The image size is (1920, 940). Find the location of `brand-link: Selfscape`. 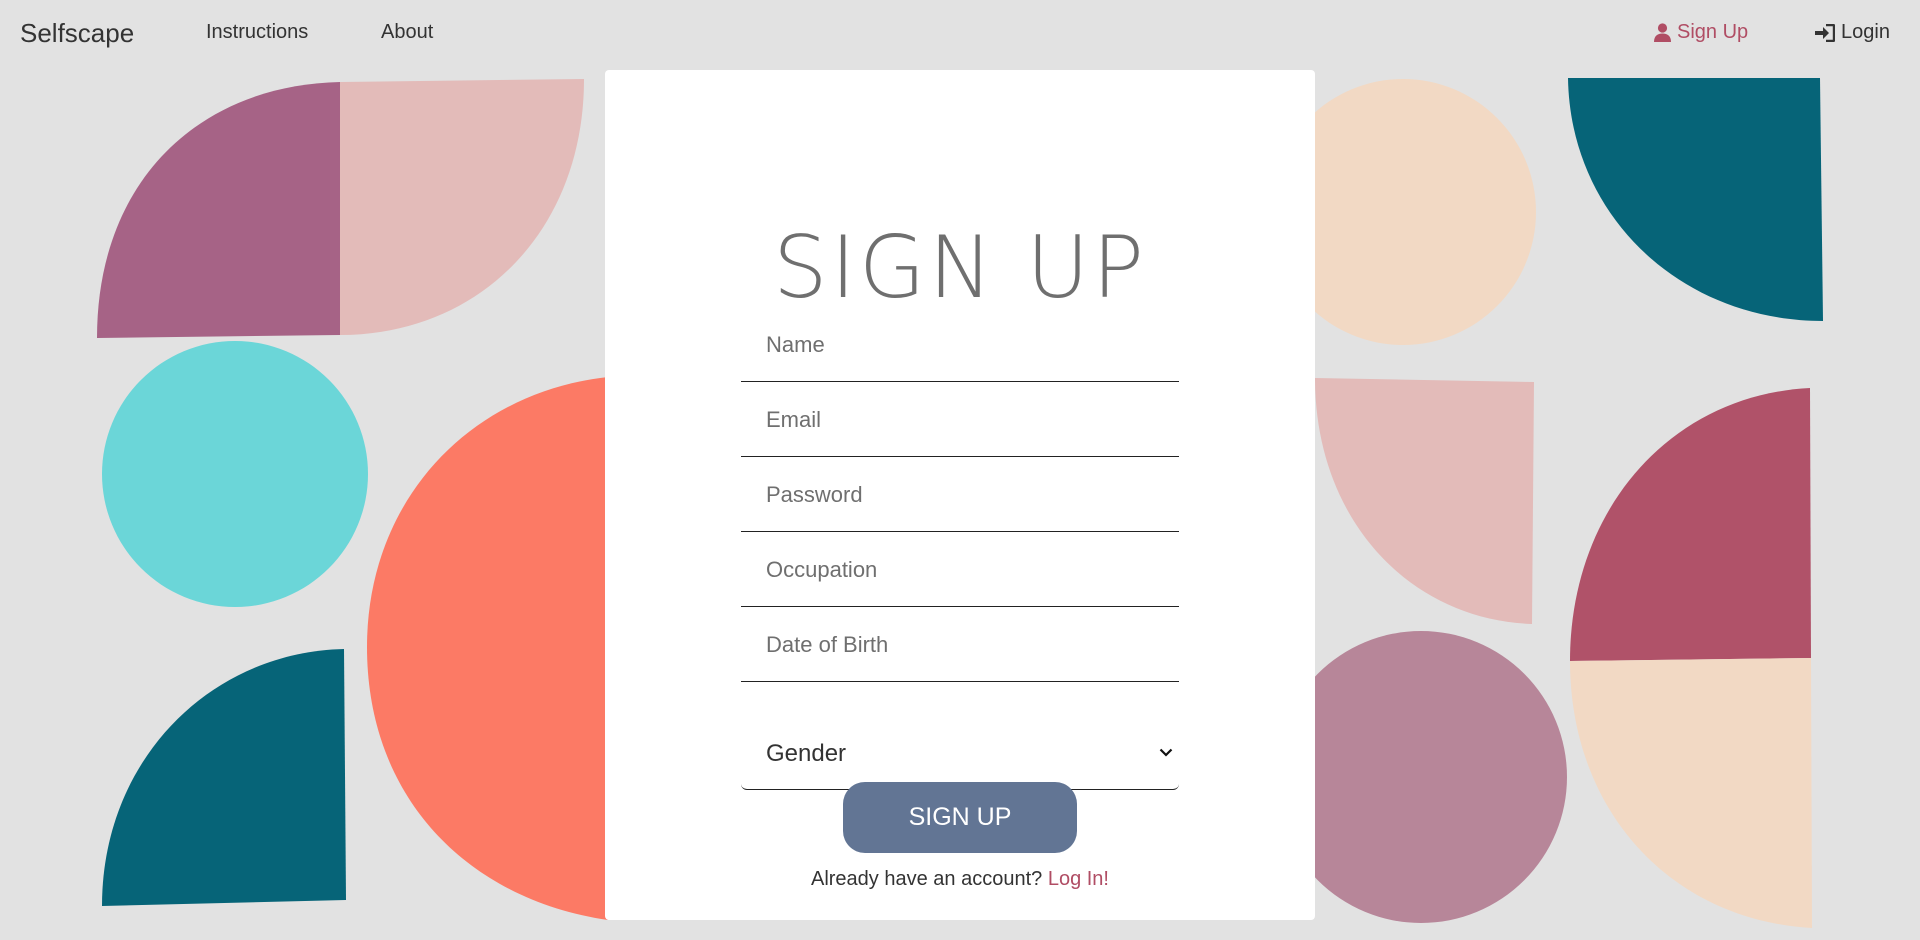

brand-link: Selfscape is located at coordinates (77, 33).